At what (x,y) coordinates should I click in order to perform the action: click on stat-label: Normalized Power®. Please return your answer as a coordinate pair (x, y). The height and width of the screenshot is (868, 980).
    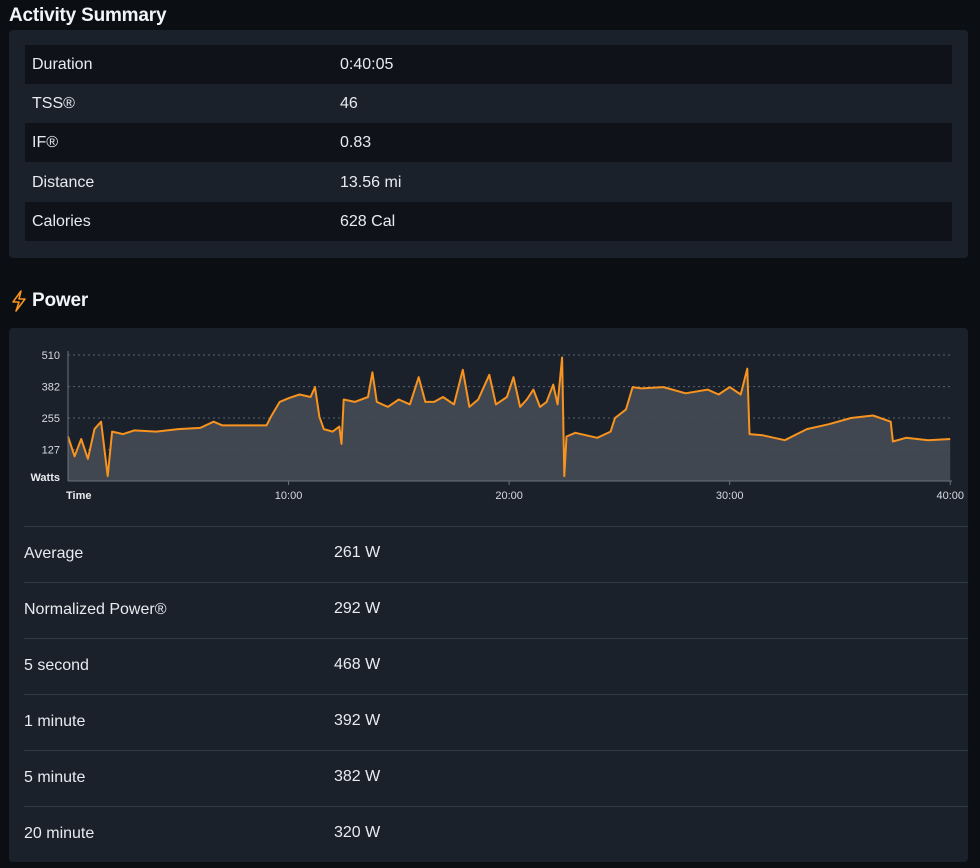
    Looking at the image, I should click on (95, 609).